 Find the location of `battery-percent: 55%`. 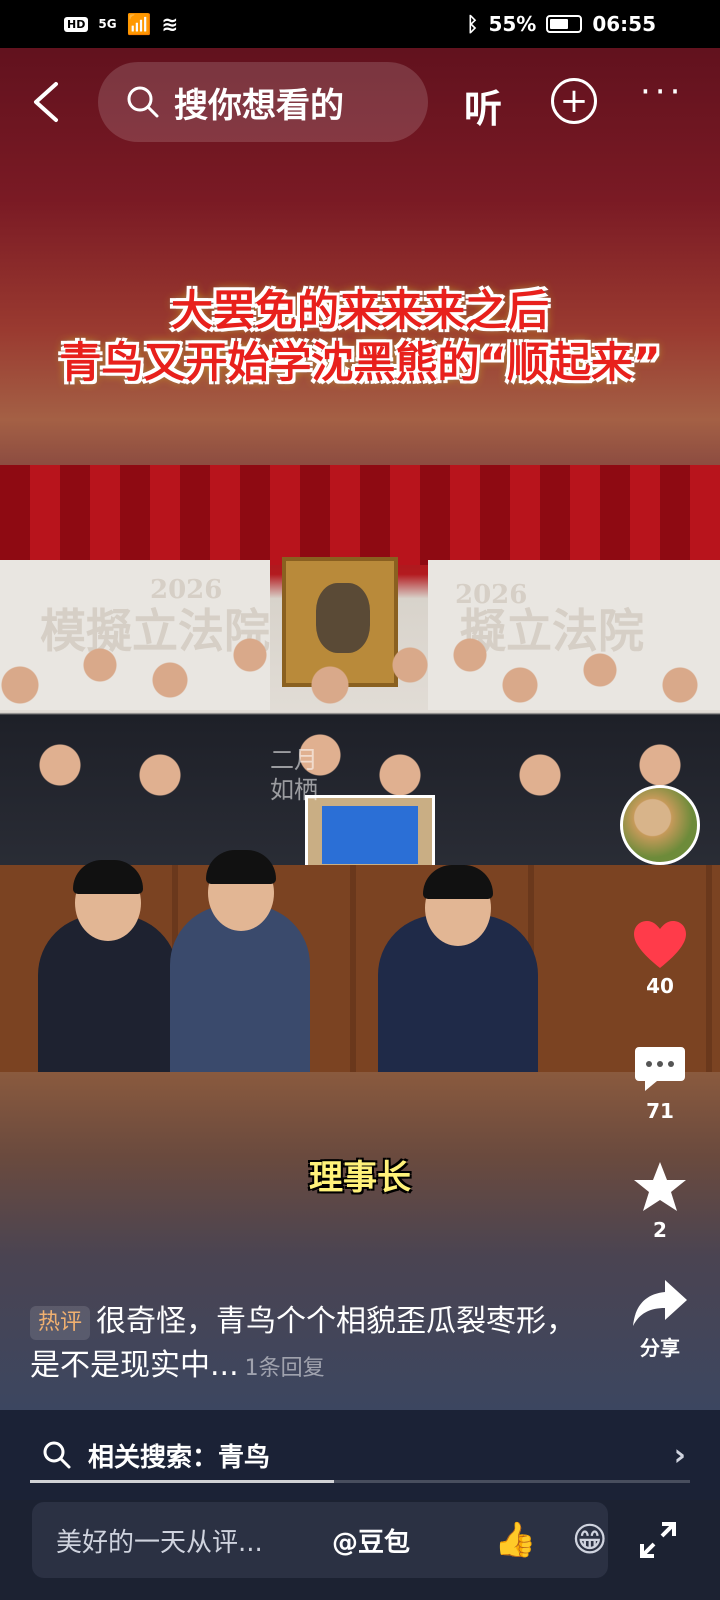

battery-percent: 55% is located at coordinates (512, 24).